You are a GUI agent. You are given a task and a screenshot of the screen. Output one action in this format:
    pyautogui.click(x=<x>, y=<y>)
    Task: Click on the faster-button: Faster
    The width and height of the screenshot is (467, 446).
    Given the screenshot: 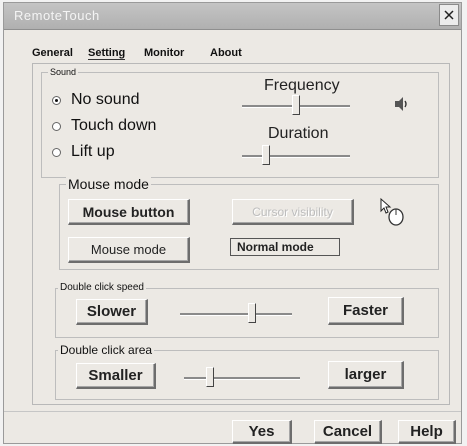 What is the action you would take?
    pyautogui.click(x=366, y=311)
    